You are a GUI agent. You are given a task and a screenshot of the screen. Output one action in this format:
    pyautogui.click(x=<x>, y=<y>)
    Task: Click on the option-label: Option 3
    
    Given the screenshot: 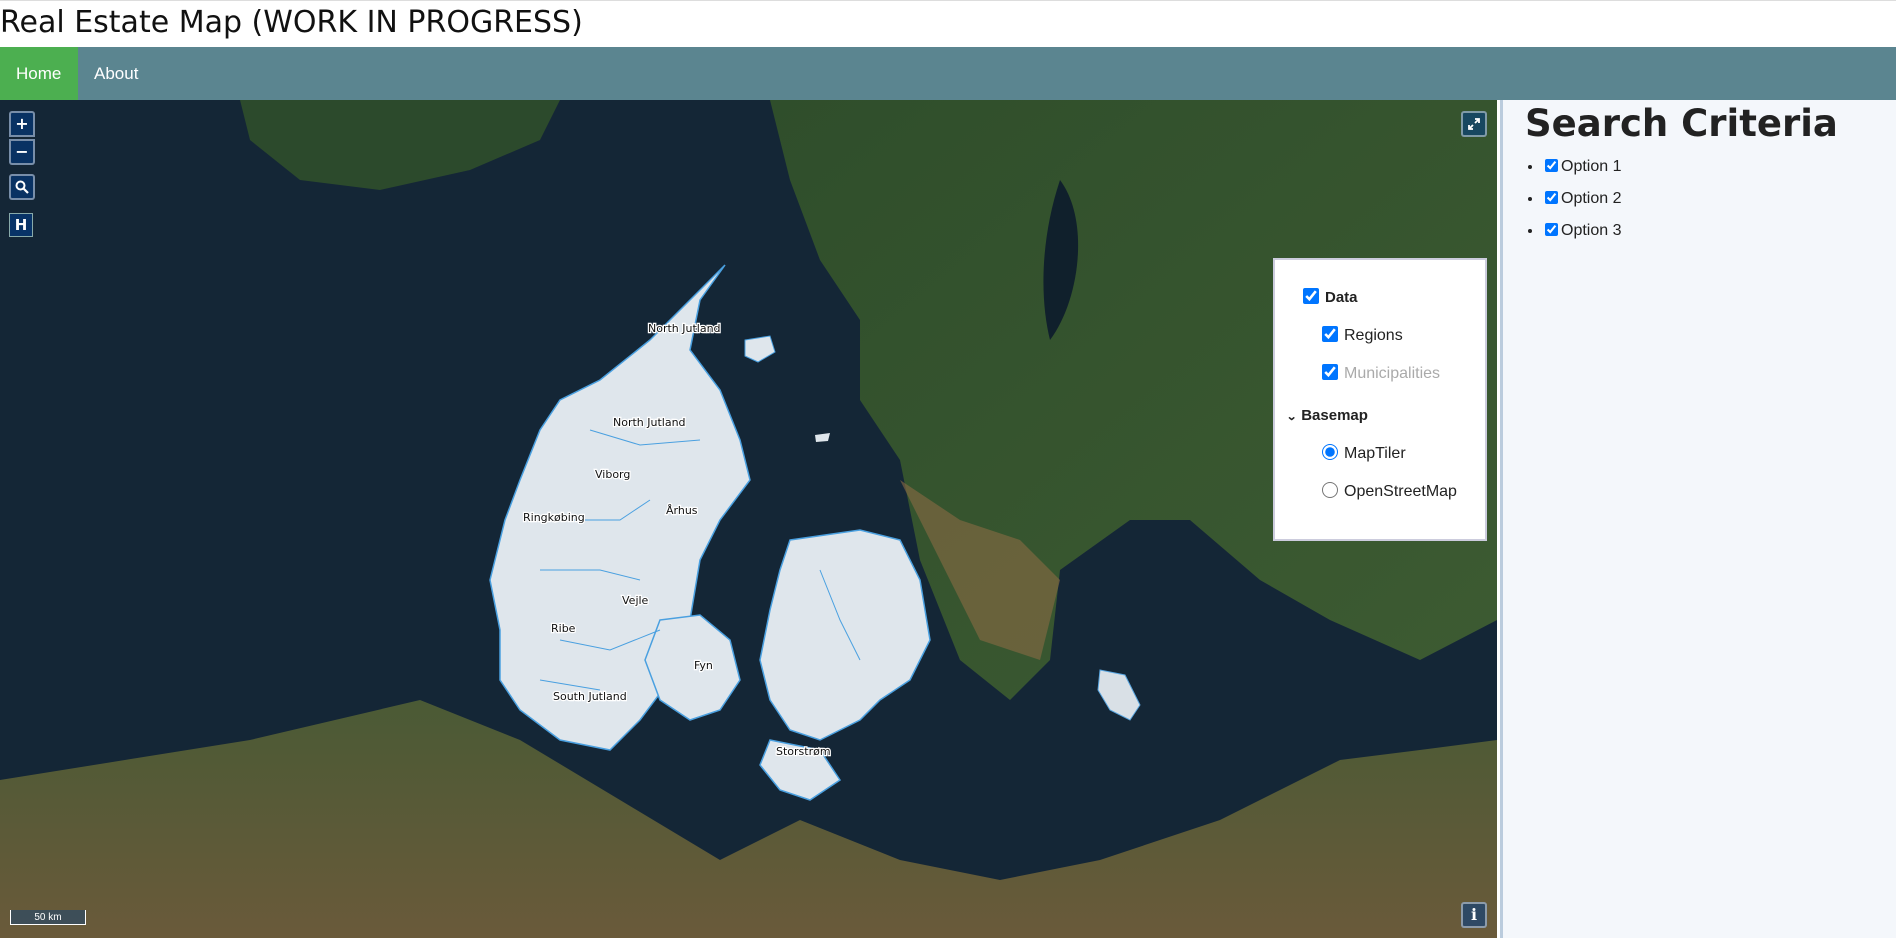 What is the action you would take?
    pyautogui.click(x=1591, y=230)
    